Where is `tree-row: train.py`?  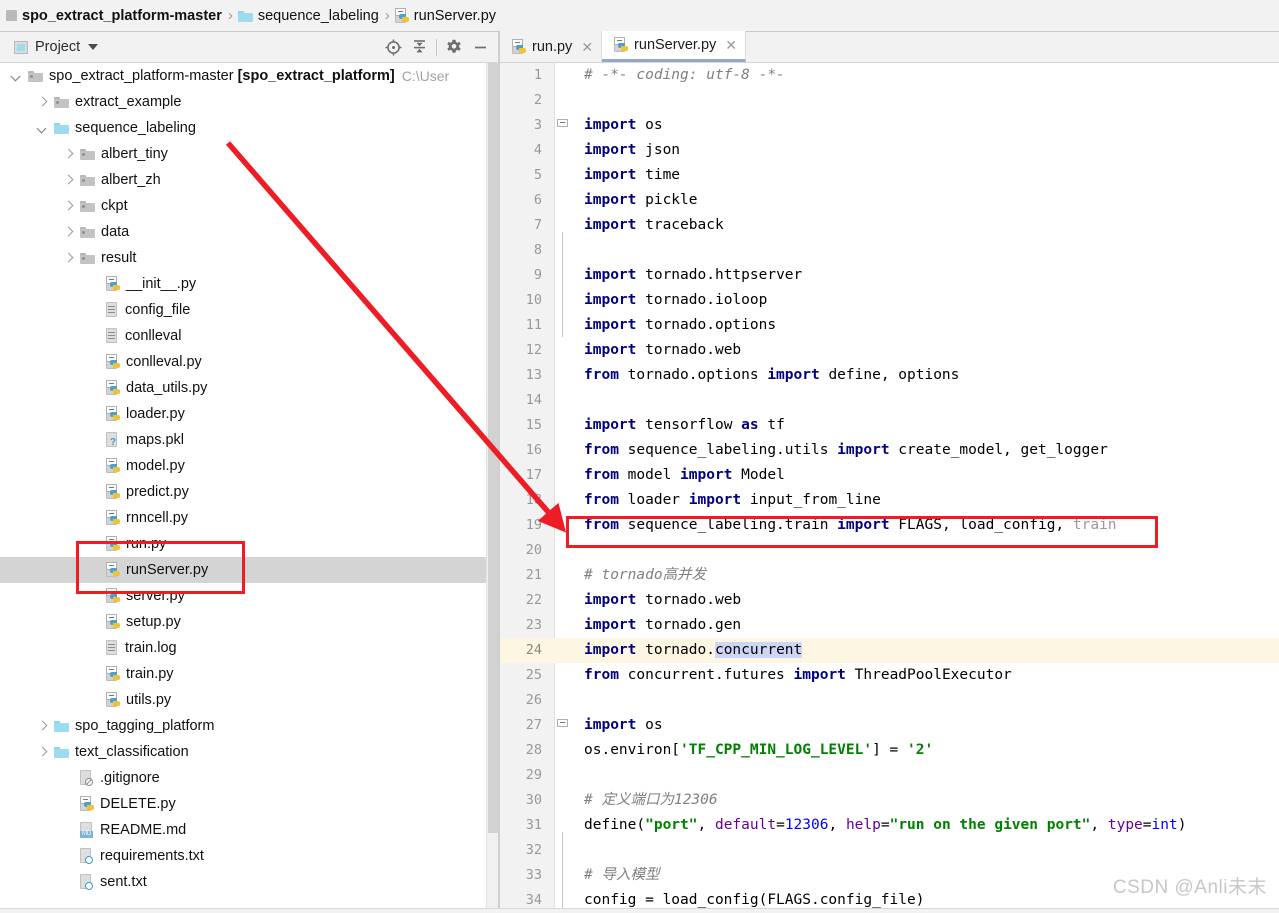 tree-row: train.py is located at coordinates (243, 674).